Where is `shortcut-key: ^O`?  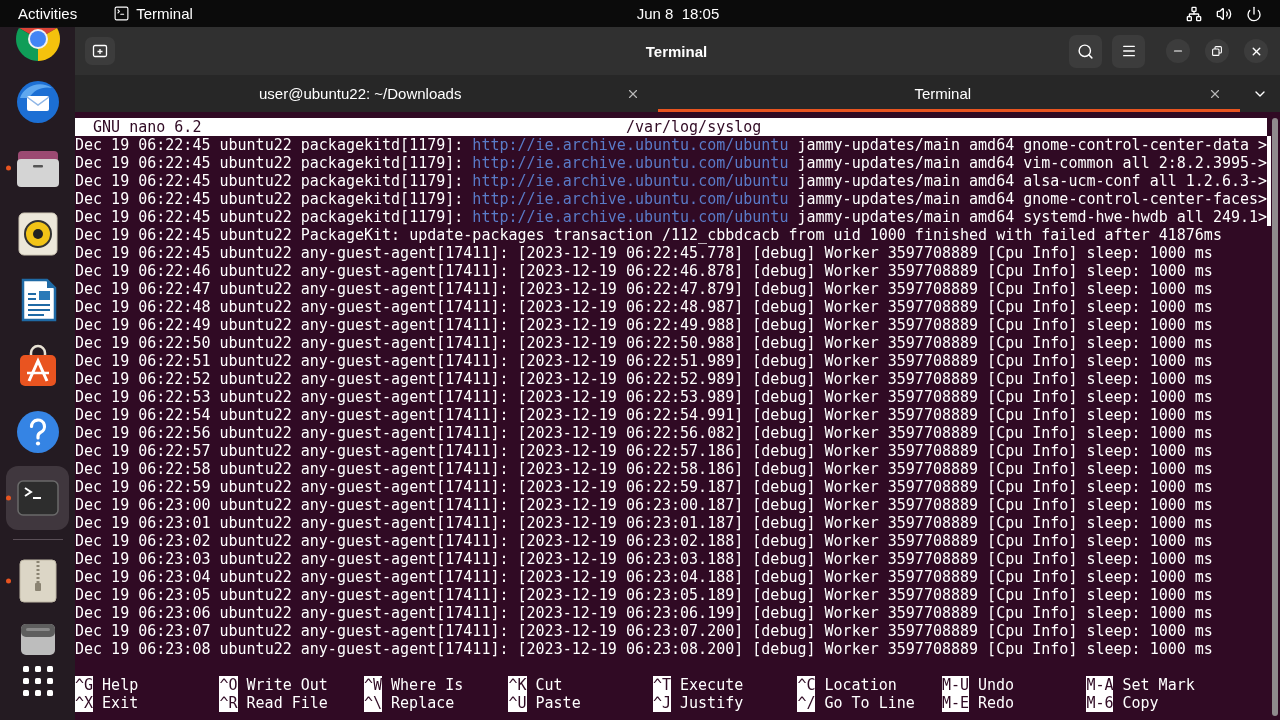 shortcut-key: ^O is located at coordinates (228, 685).